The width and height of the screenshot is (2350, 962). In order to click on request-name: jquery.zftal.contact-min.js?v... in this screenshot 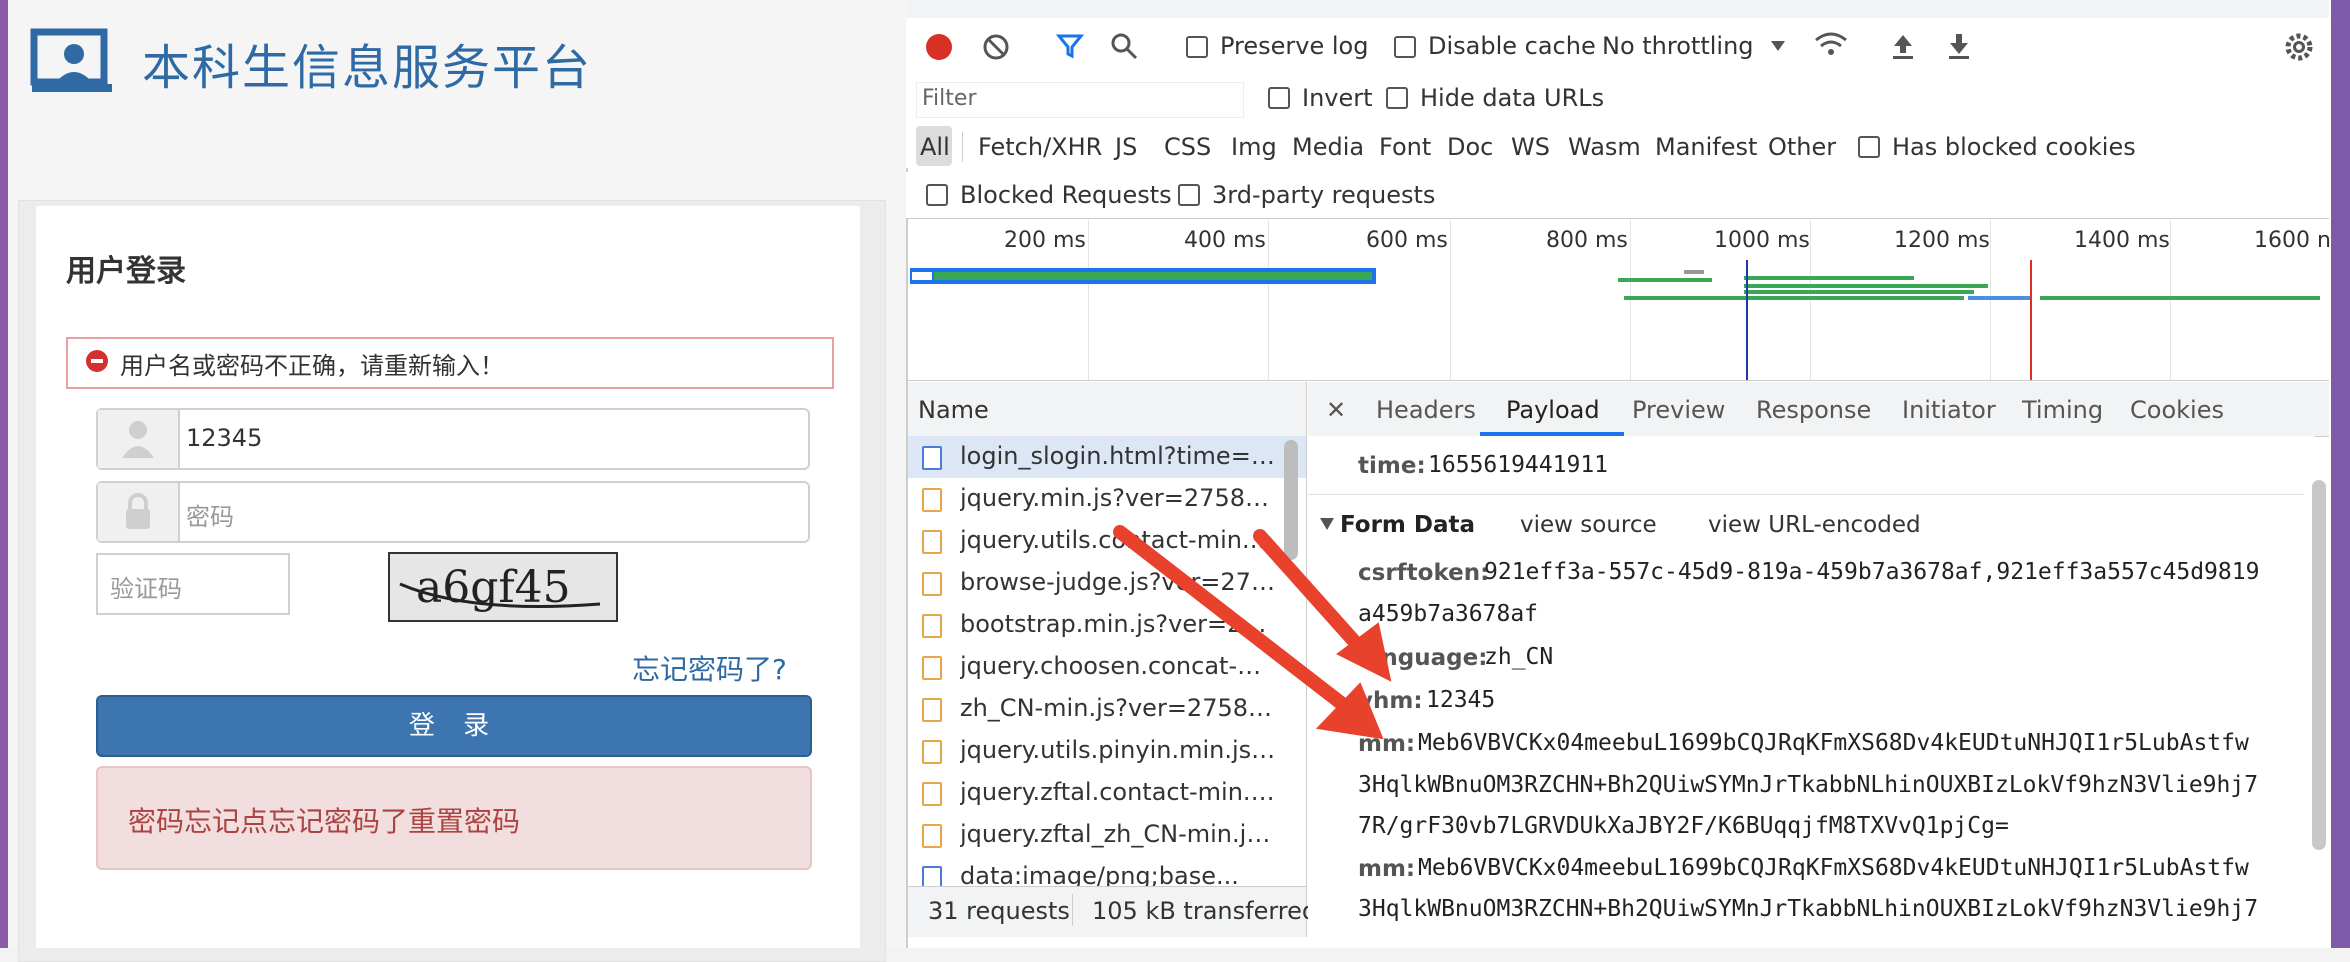, I will do `click(1120, 792)`.